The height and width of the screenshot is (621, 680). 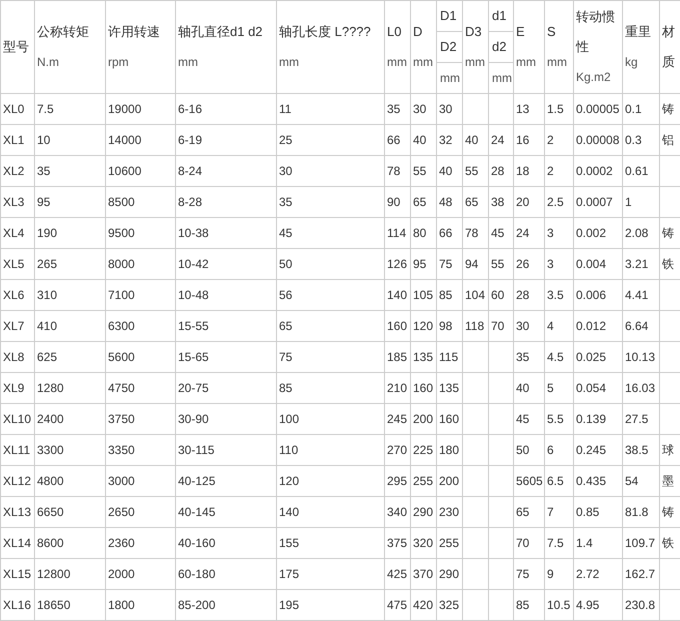 I want to click on table-cell: 8600, so click(x=50, y=543).